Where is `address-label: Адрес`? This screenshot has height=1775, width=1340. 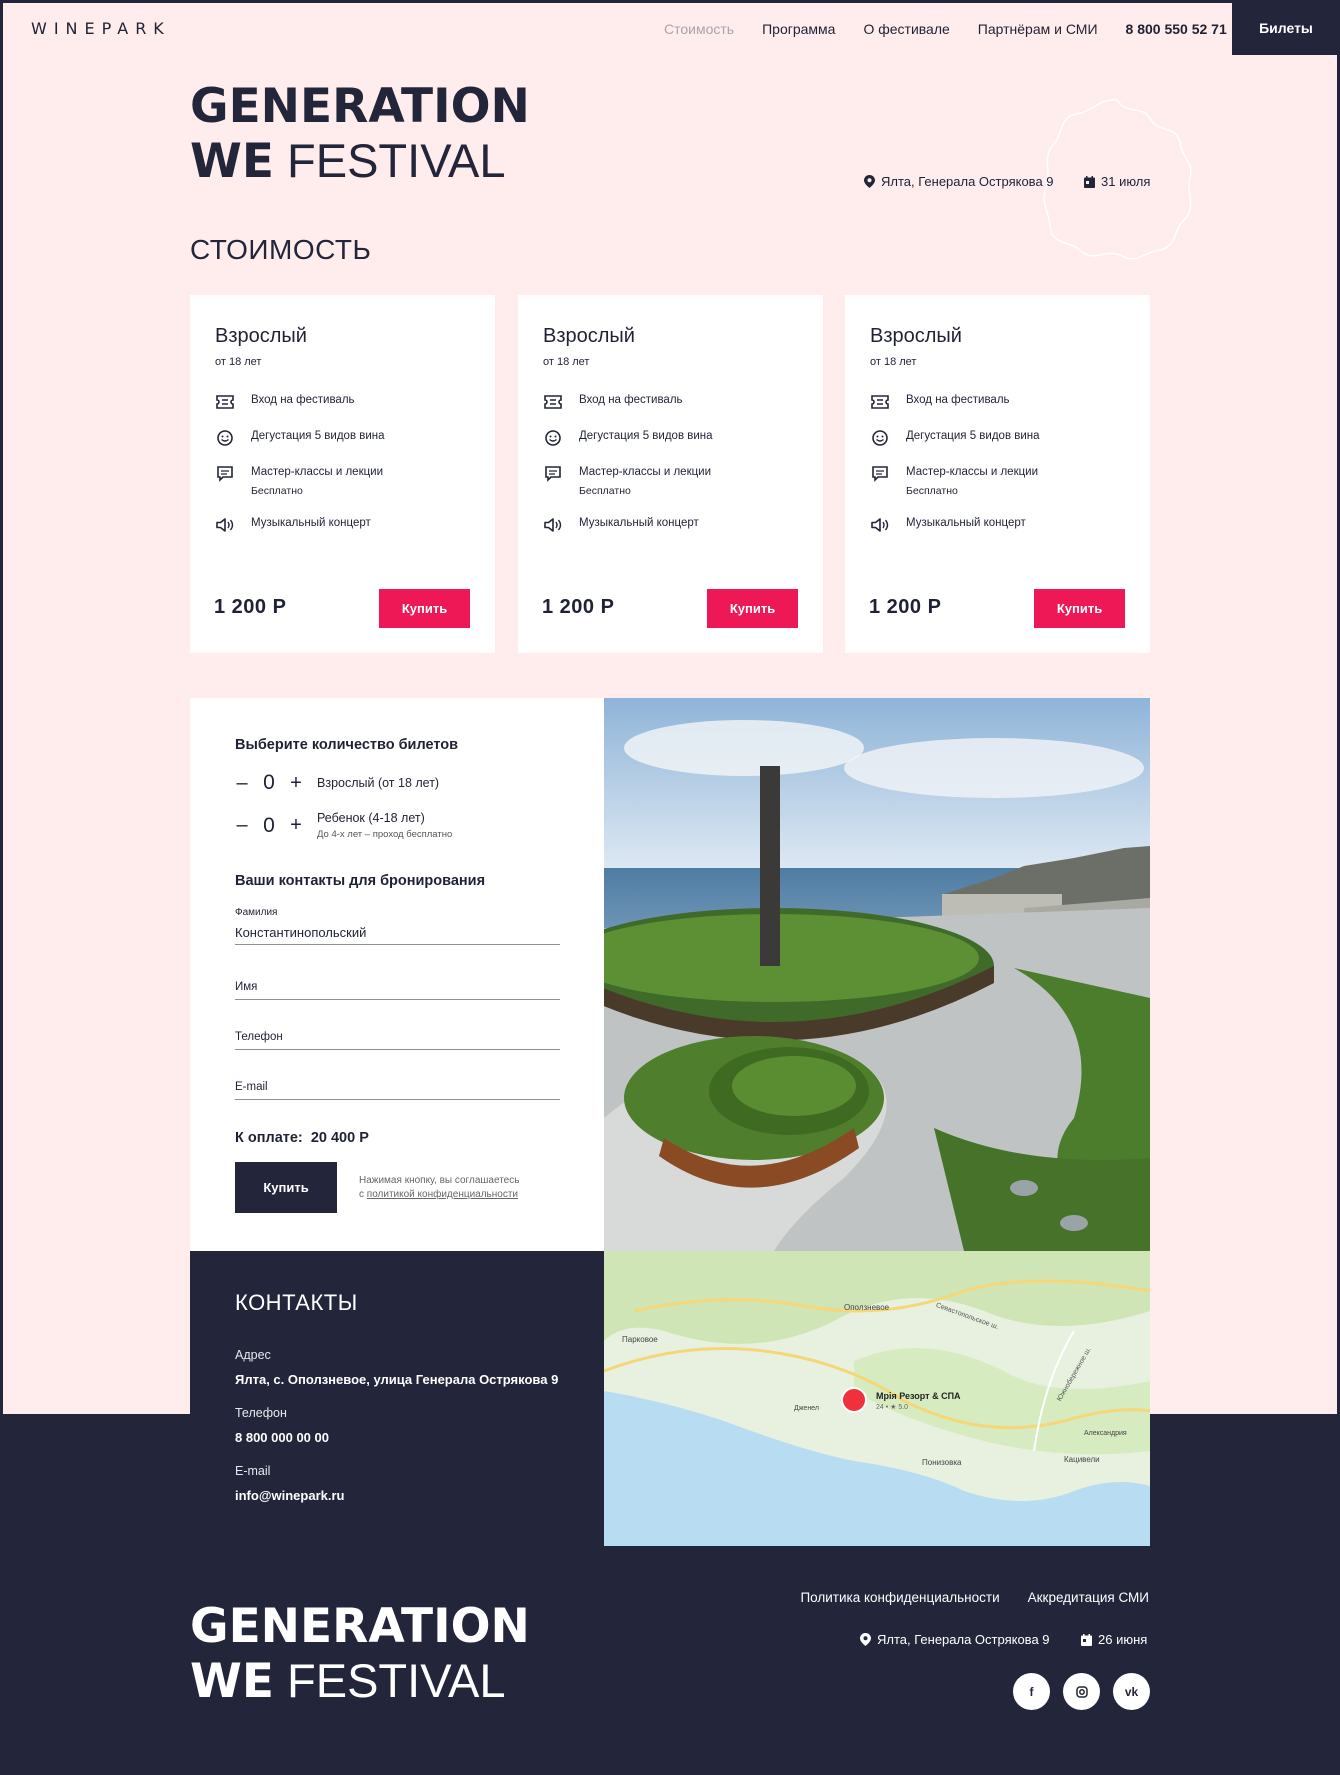 address-label: Адрес is located at coordinates (253, 1355).